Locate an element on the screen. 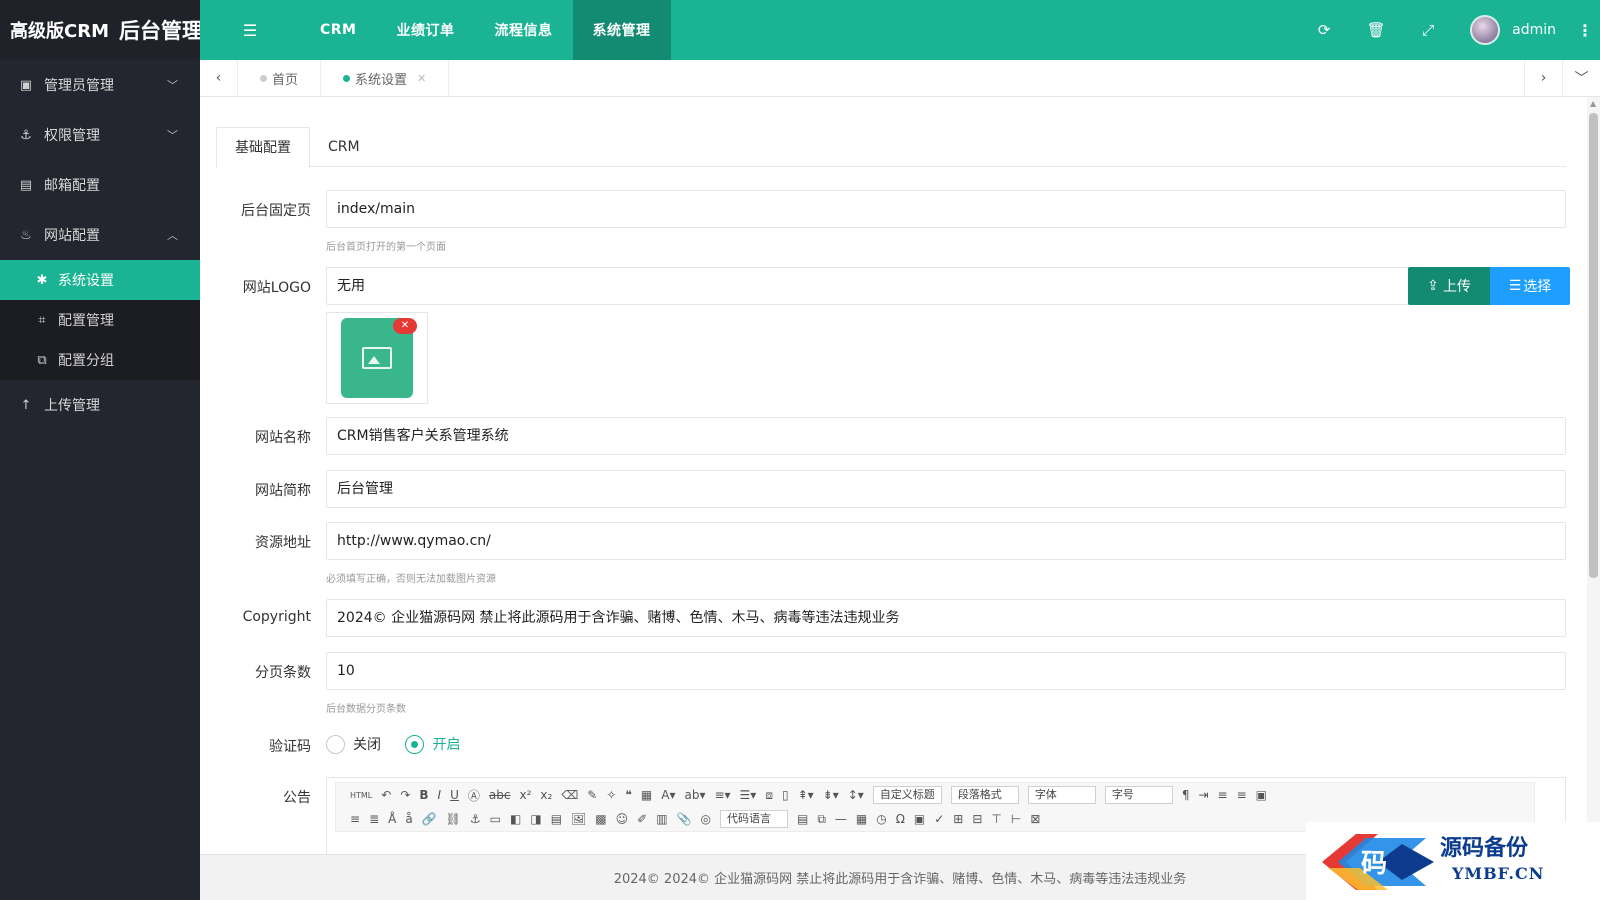  date-icon: ▦ is located at coordinates (861, 819).